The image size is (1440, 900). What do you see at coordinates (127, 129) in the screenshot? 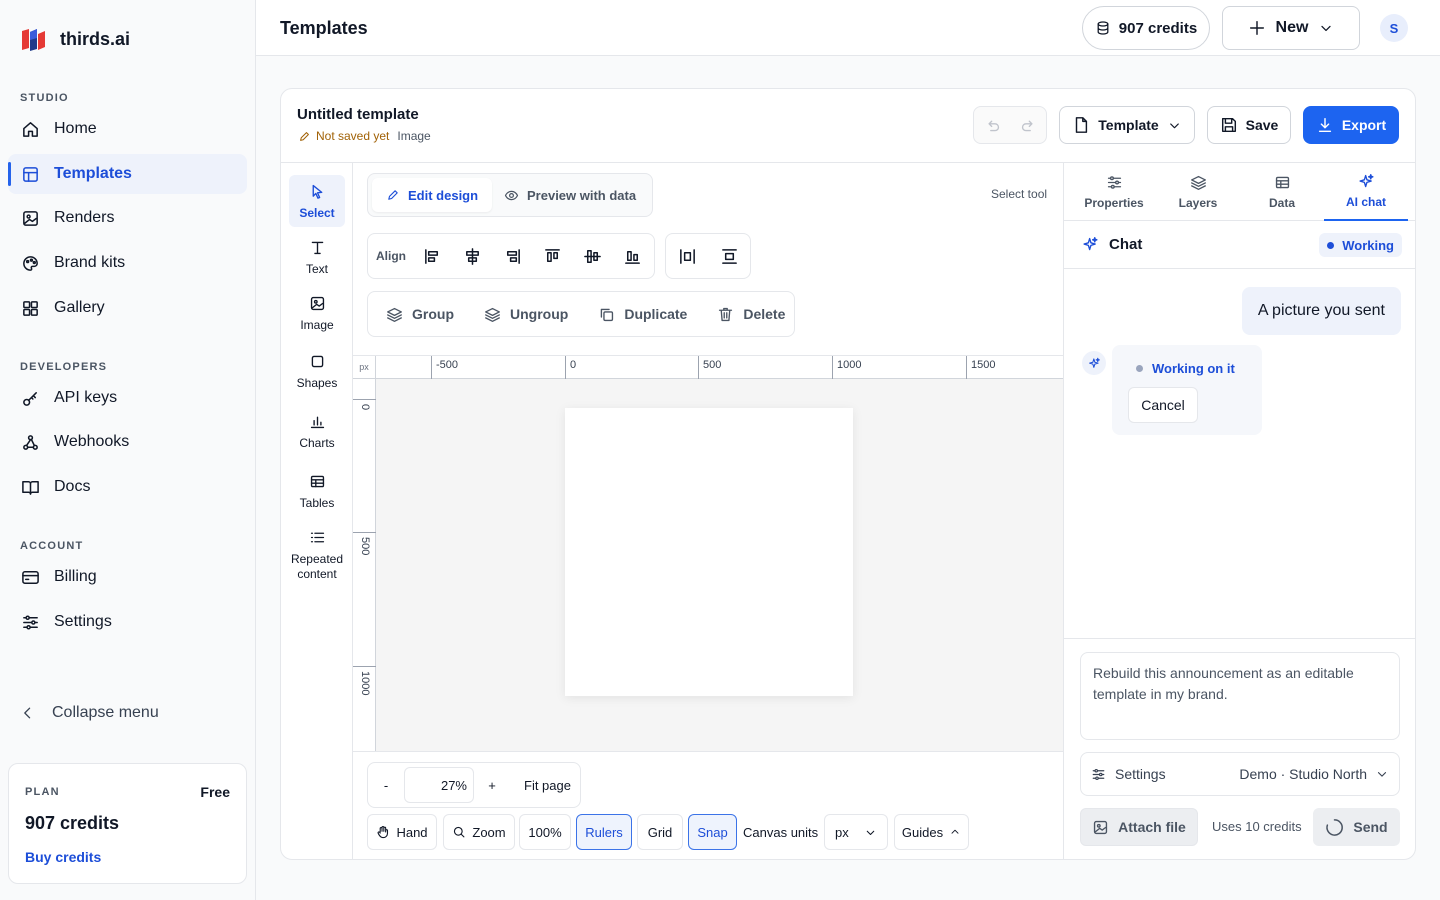
I see `sidebar-item-home: Home` at bounding box center [127, 129].